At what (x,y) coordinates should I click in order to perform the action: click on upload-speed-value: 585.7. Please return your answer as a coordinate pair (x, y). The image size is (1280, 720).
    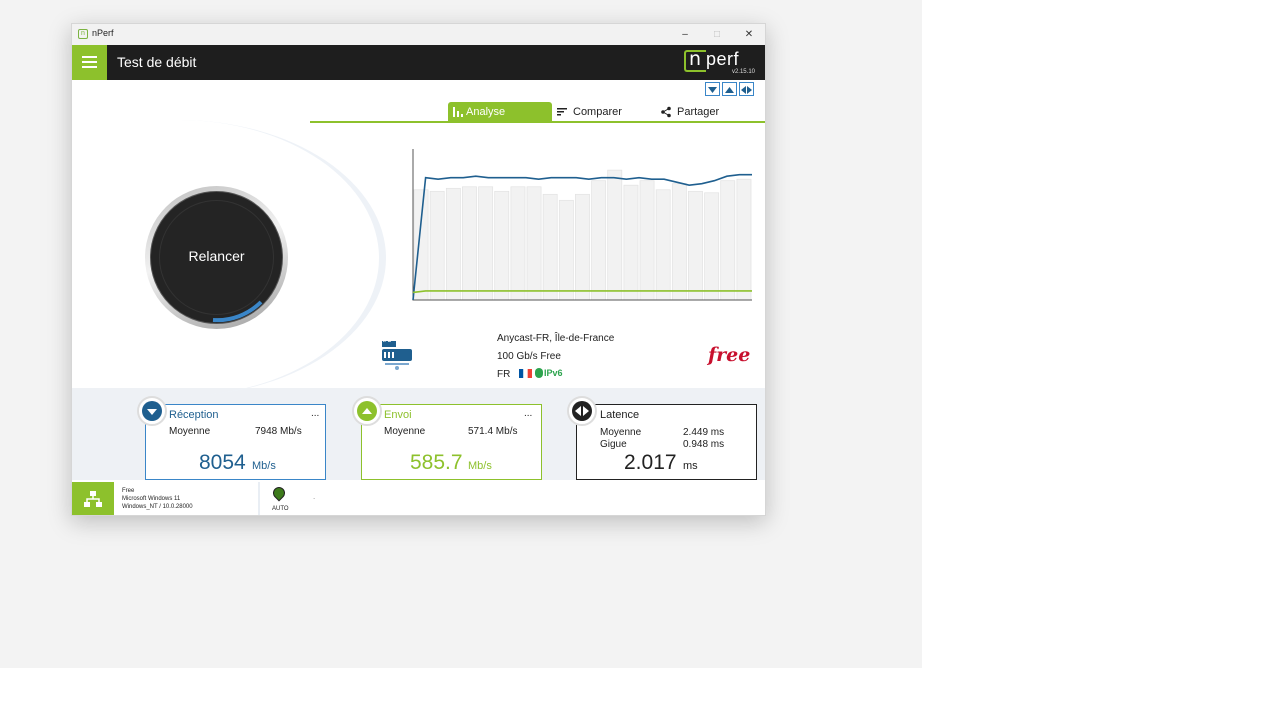
    Looking at the image, I should click on (436, 462).